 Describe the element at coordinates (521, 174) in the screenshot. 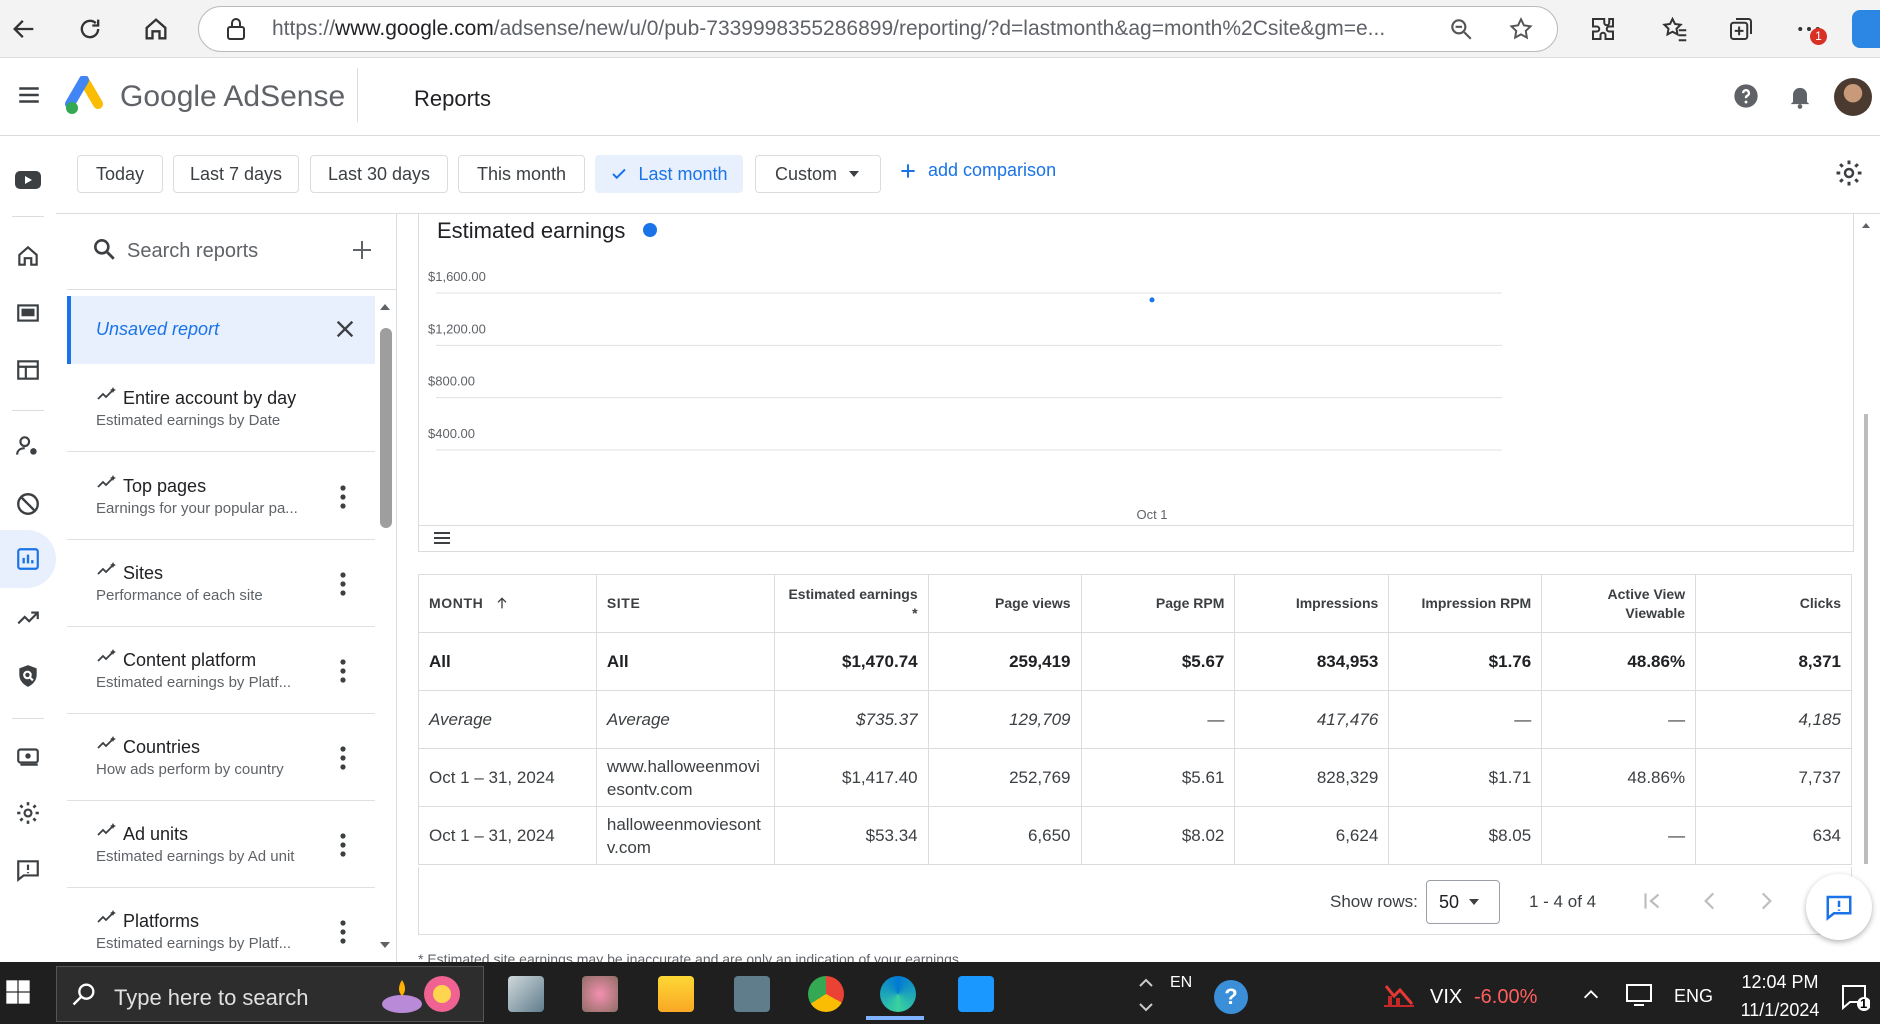

I see `chip-this-month: This month` at that location.